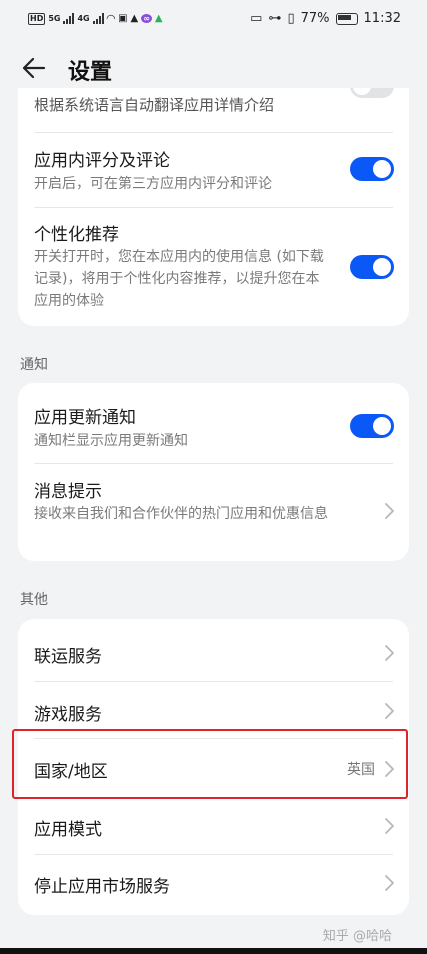  Describe the element at coordinates (382, 18) in the screenshot. I see `clock: 11:32` at that location.